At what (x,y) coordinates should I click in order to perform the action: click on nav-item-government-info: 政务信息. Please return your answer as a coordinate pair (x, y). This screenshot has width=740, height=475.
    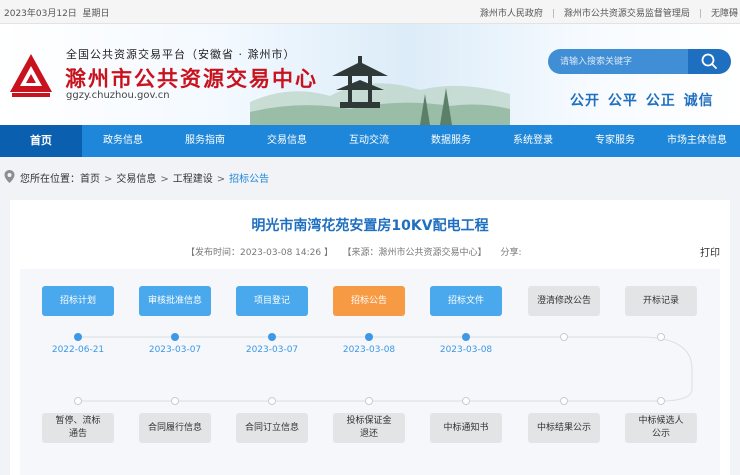
    Looking at the image, I should click on (123, 141).